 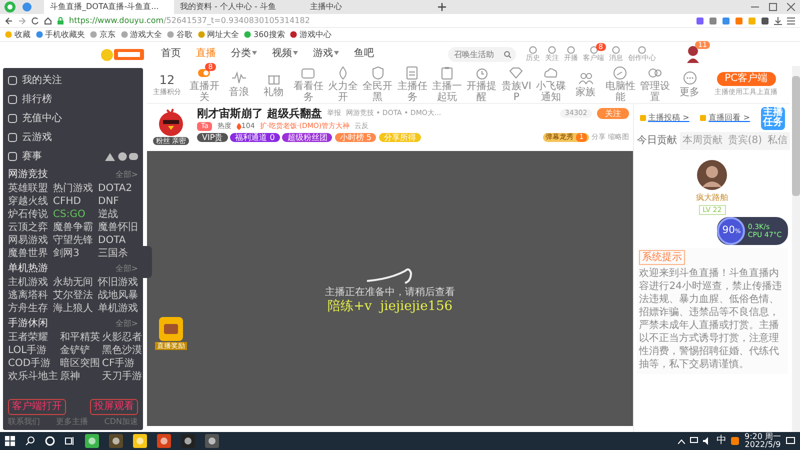 What do you see at coordinates (118, 241) in the screenshot?
I see `category-link: DOTA` at bounding box center [118, 241].